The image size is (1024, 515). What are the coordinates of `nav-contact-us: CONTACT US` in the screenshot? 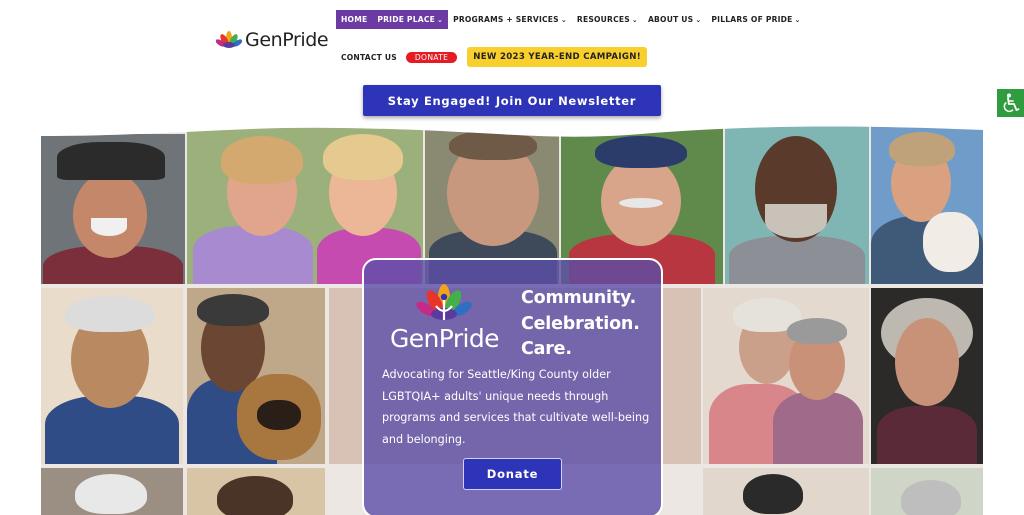 It's located at (369, 57).